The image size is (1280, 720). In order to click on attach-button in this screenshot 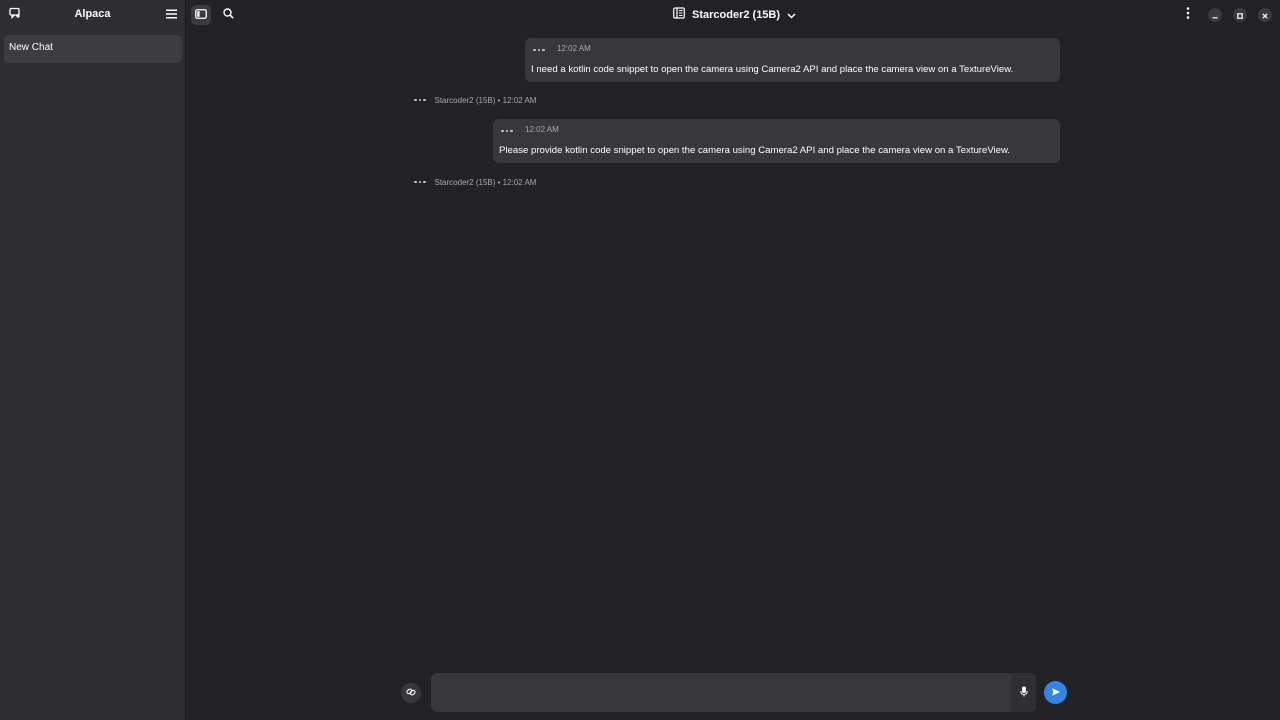, I will do `click(411, 693)`.